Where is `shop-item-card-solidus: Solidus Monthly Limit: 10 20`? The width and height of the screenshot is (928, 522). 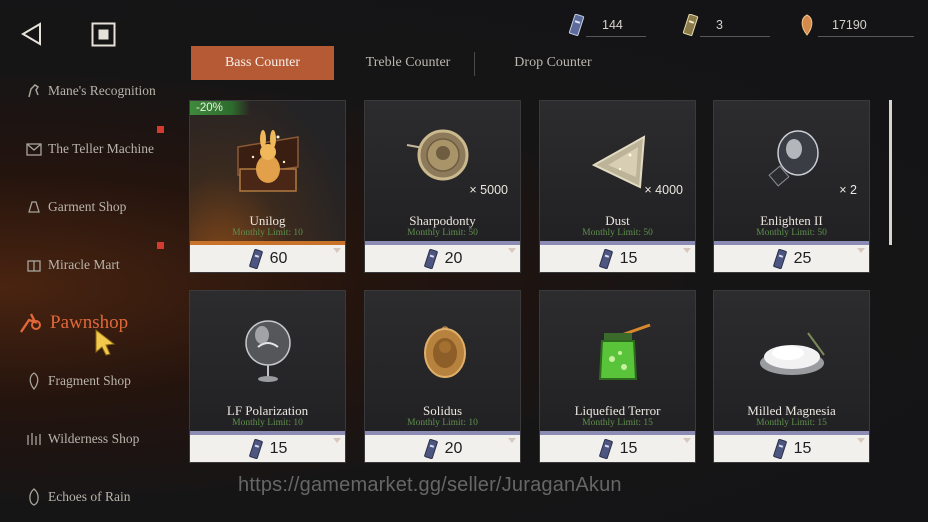 shop-item-card-solidus: Solidus Monthly Limit: 10 20 is located at coordinates (442, 376).